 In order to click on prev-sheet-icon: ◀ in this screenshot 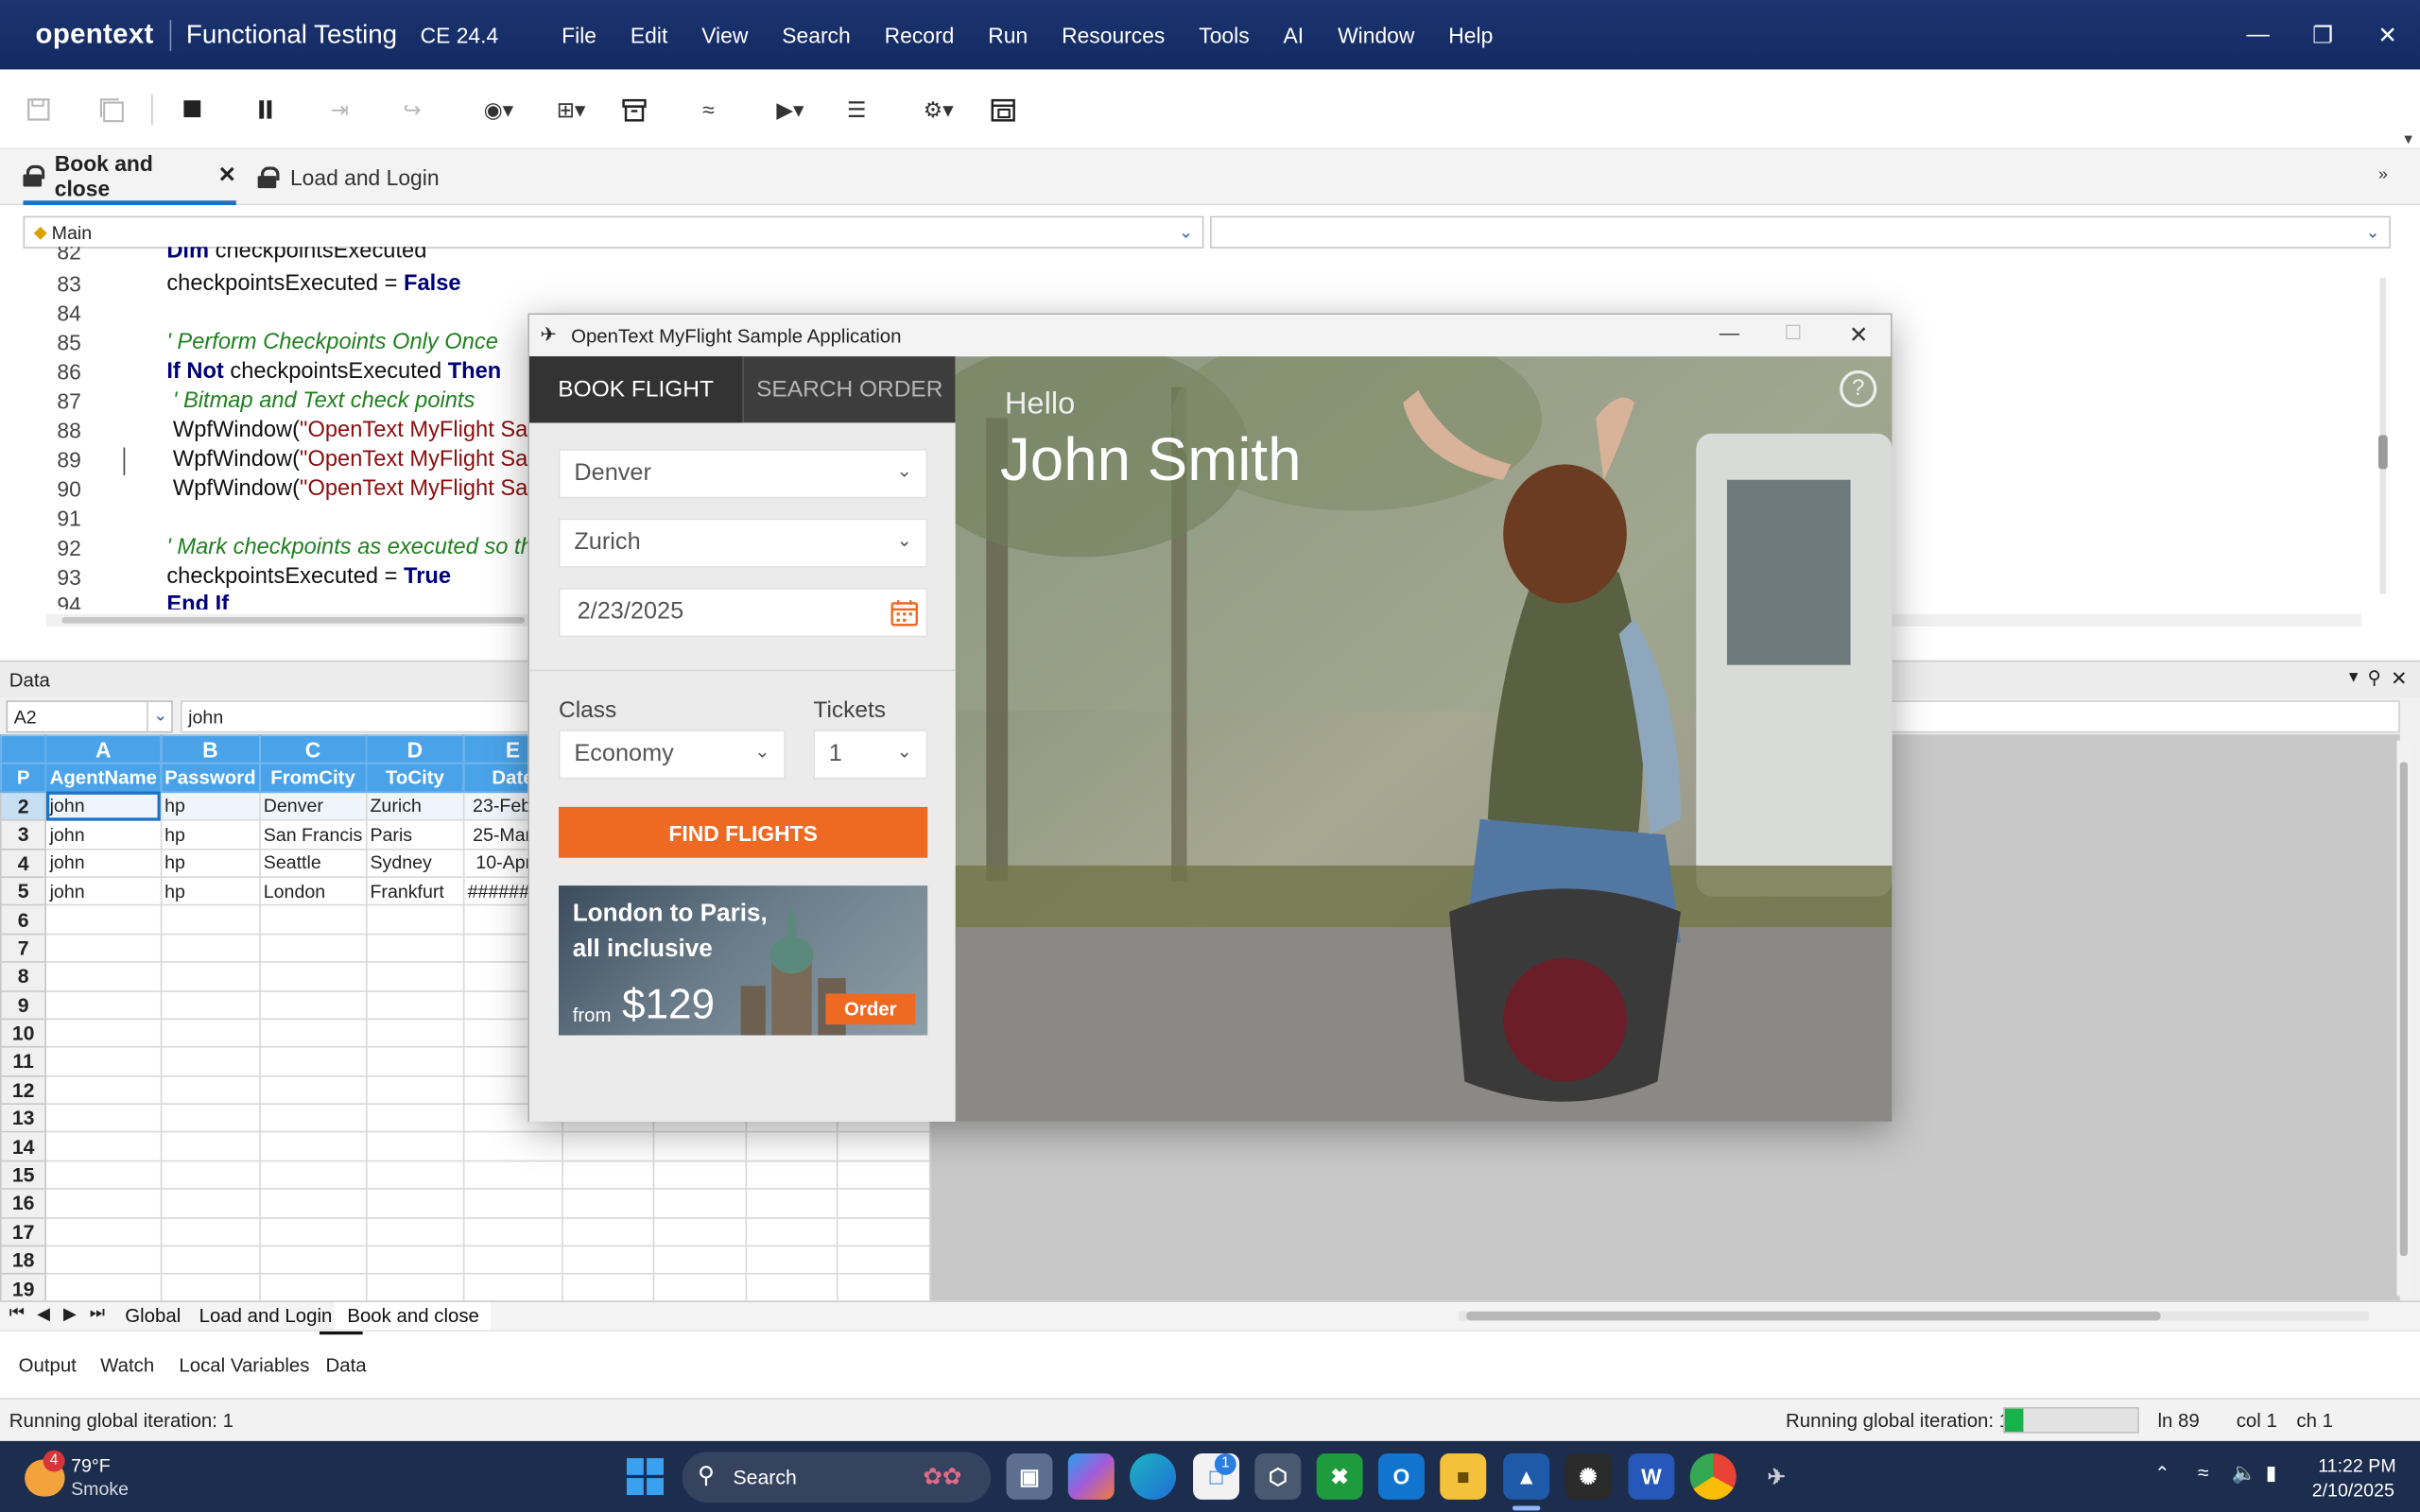, I will do `click(43, 1314)`.